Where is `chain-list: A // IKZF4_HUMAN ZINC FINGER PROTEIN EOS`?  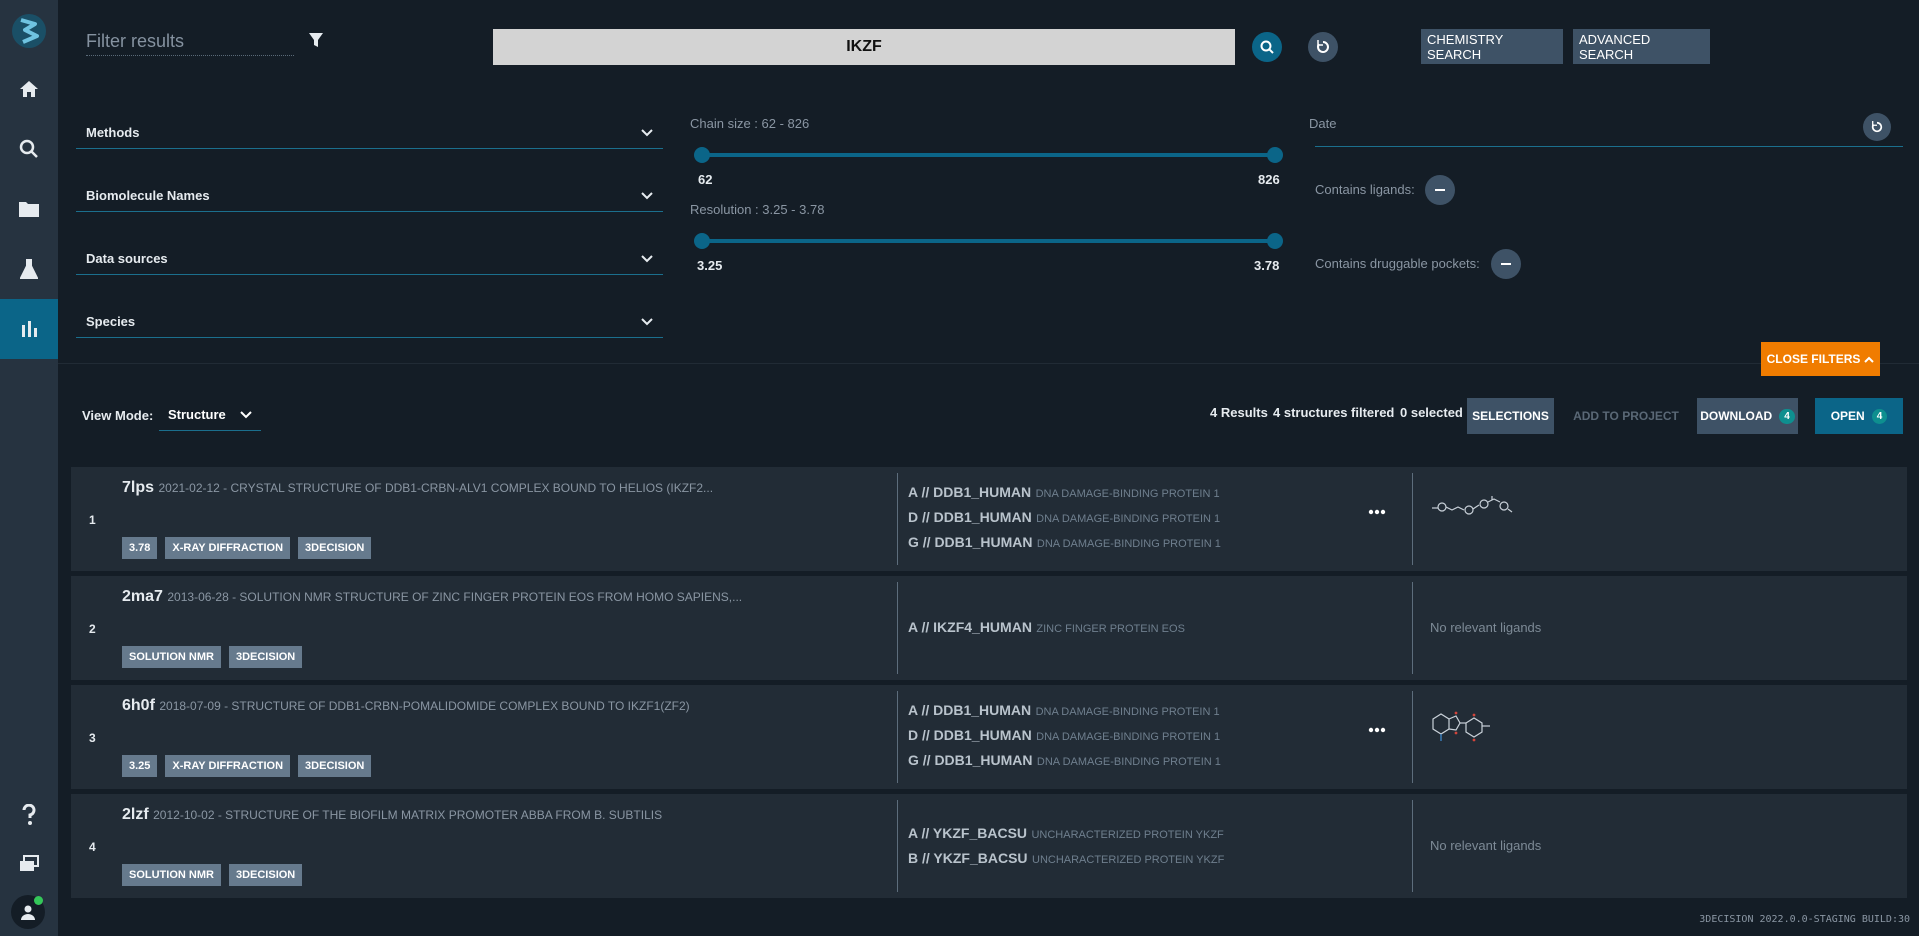 chain-list: A // IKZF4_HUMAN ZINC FINGER PROTEIN EOS is located at coordinates (1078, 627).